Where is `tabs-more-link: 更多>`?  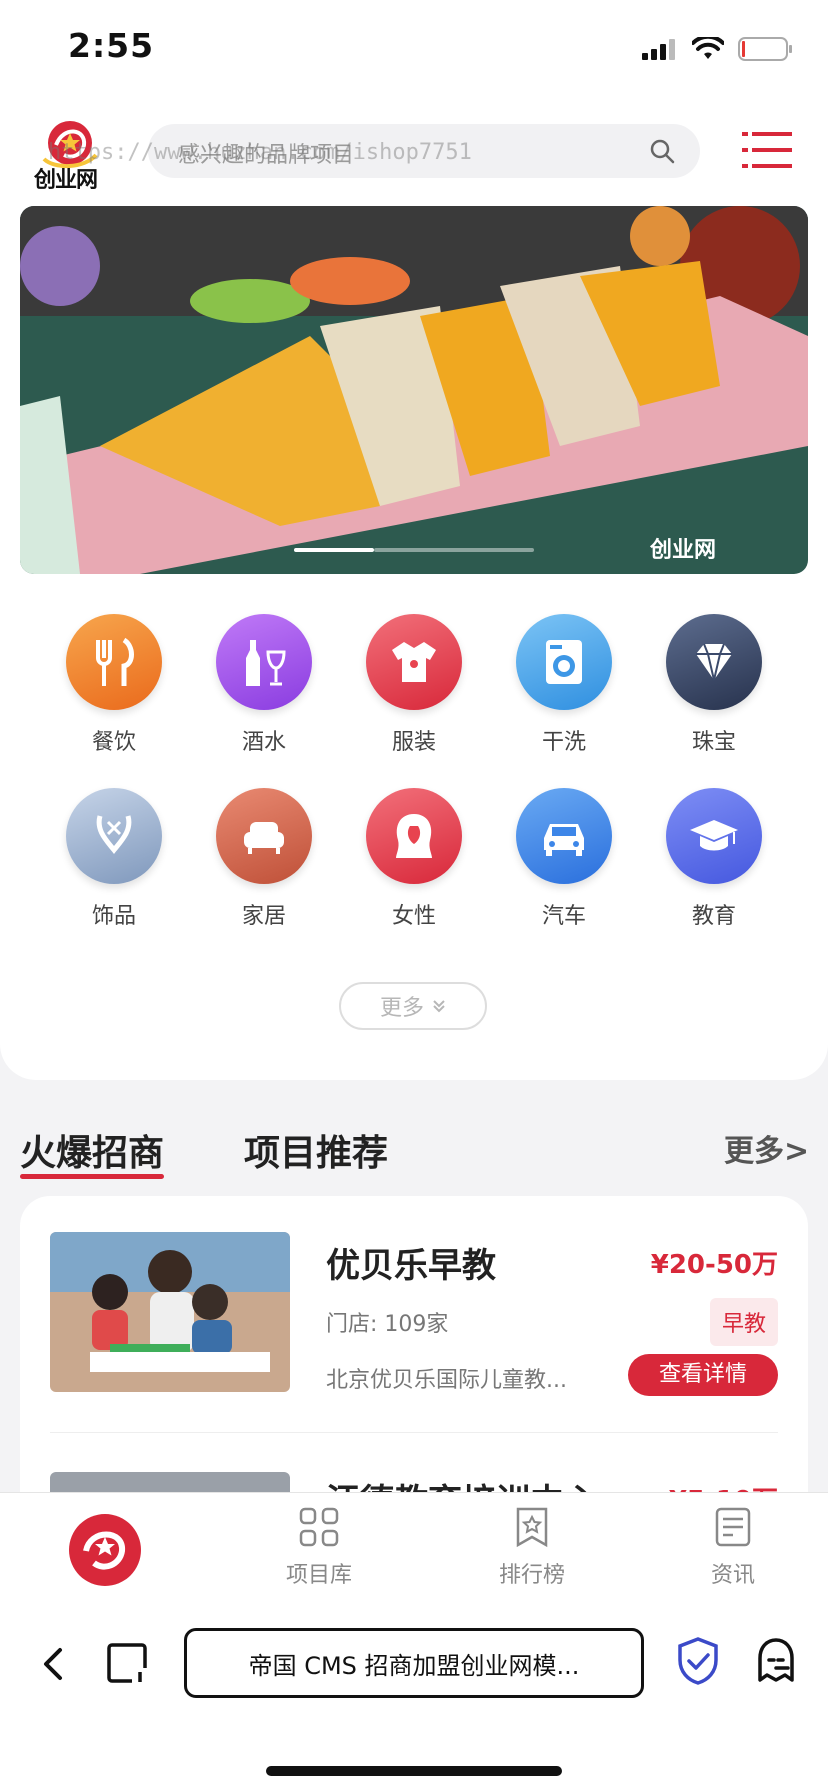 tabs-more-link: 更多> is located at coordinates (766, 1148).